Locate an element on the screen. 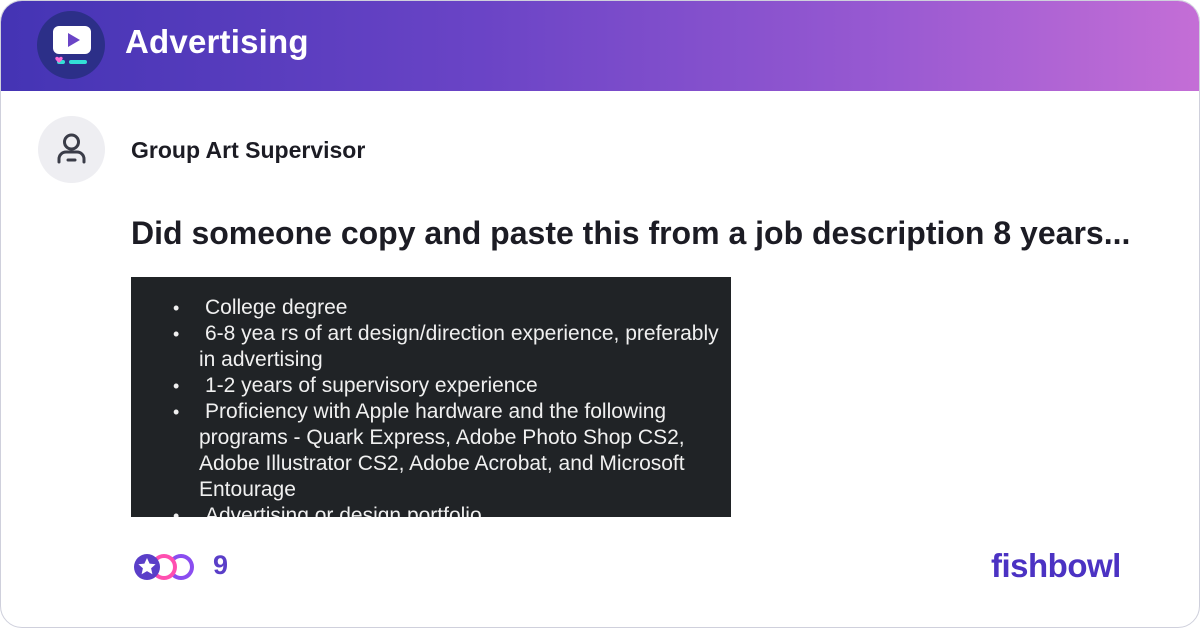 This screenshot has height=628, width=1200. author-title: Group Art Supervisor is located at coordinates (248, 150).